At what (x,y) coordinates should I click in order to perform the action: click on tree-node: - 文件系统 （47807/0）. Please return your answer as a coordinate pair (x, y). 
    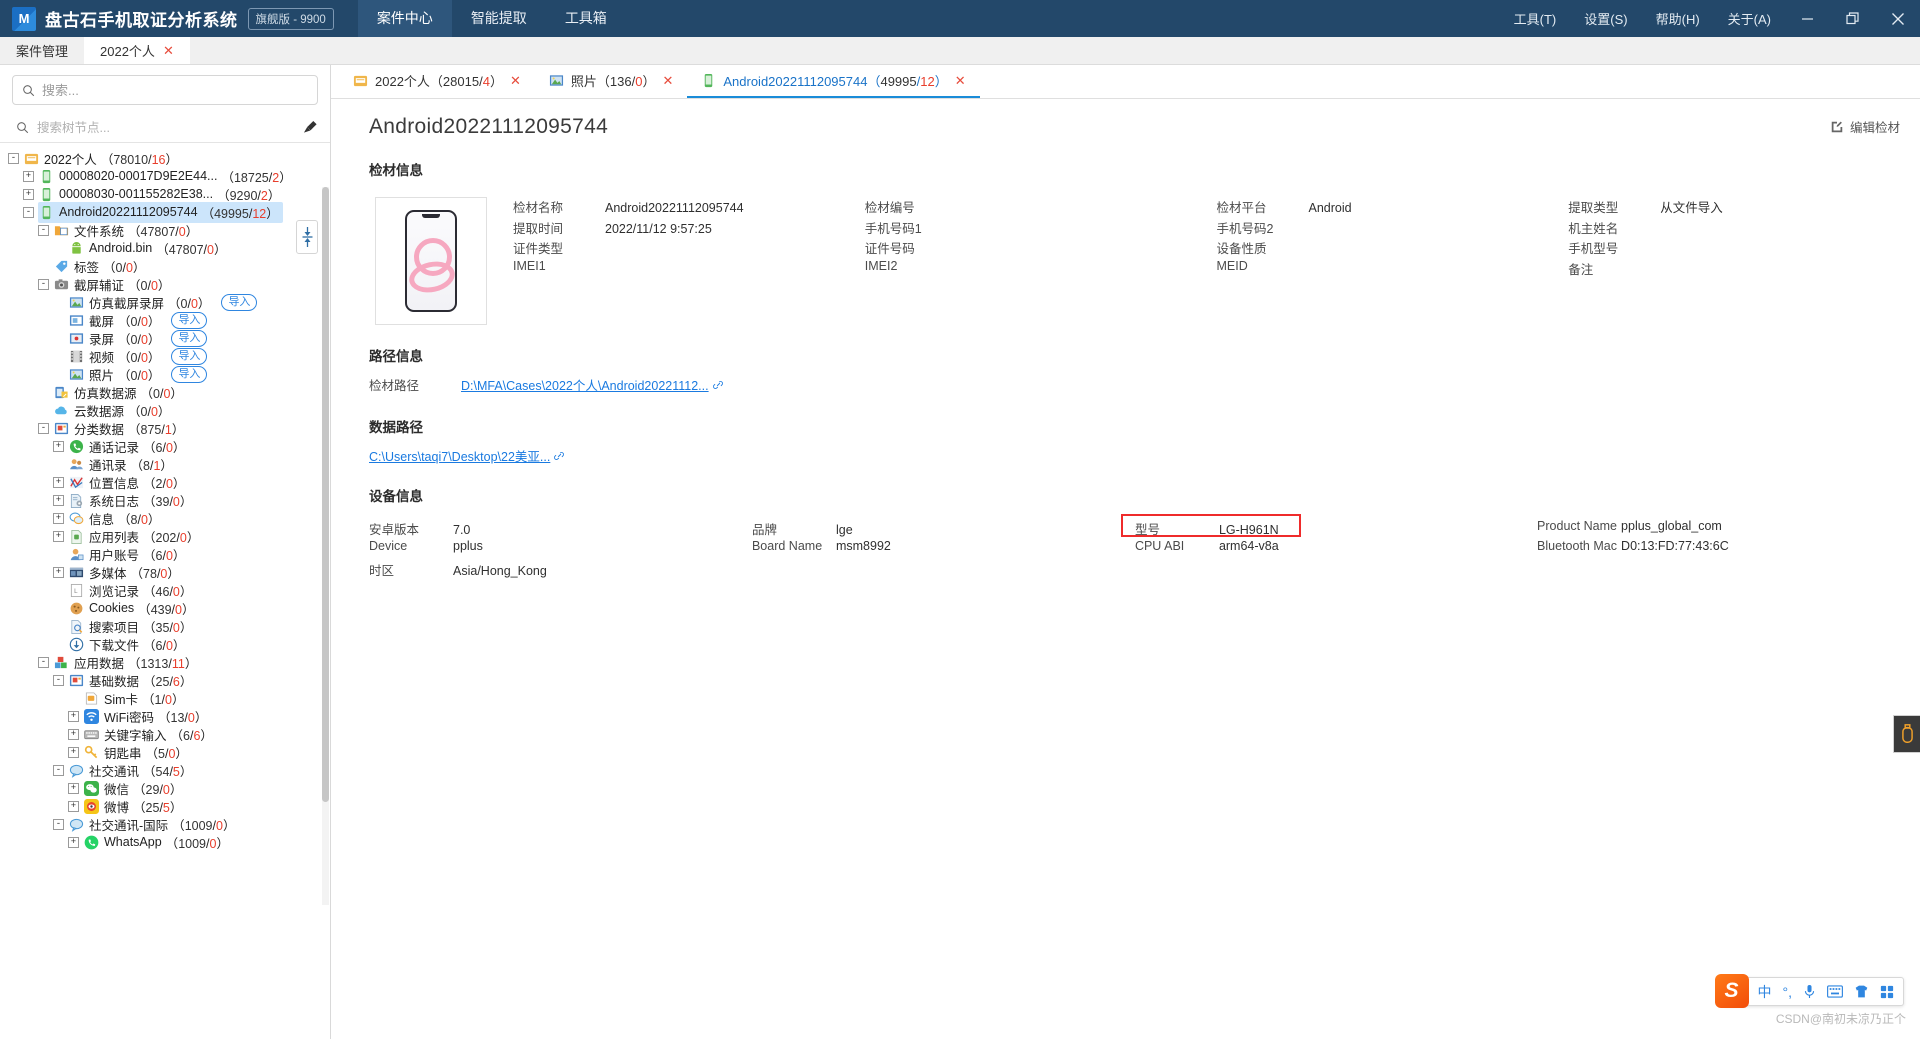
    Looking at the image, I should click on (165, 230).